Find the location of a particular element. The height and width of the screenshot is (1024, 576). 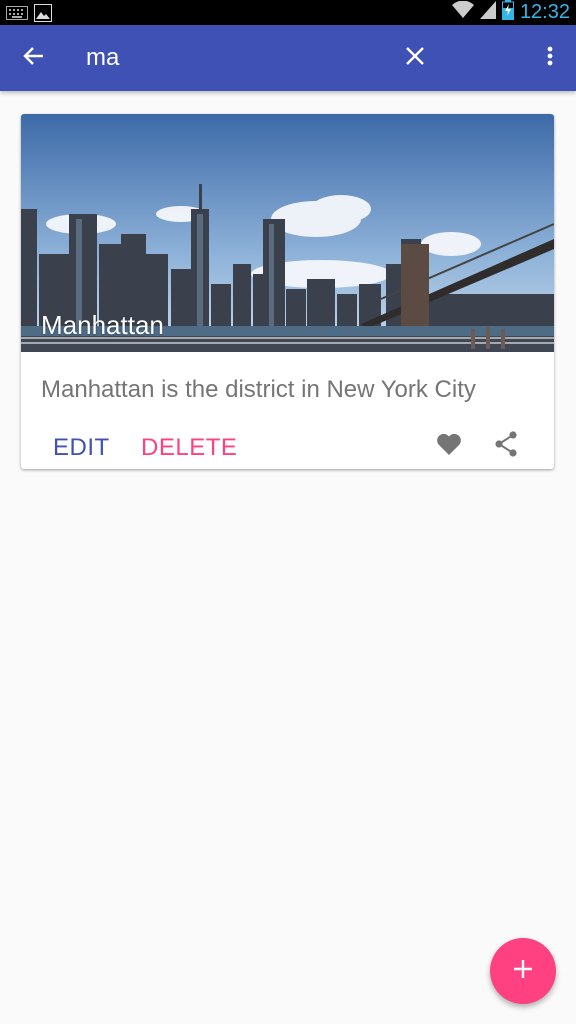

back-button is located at coordinates (34, 58).